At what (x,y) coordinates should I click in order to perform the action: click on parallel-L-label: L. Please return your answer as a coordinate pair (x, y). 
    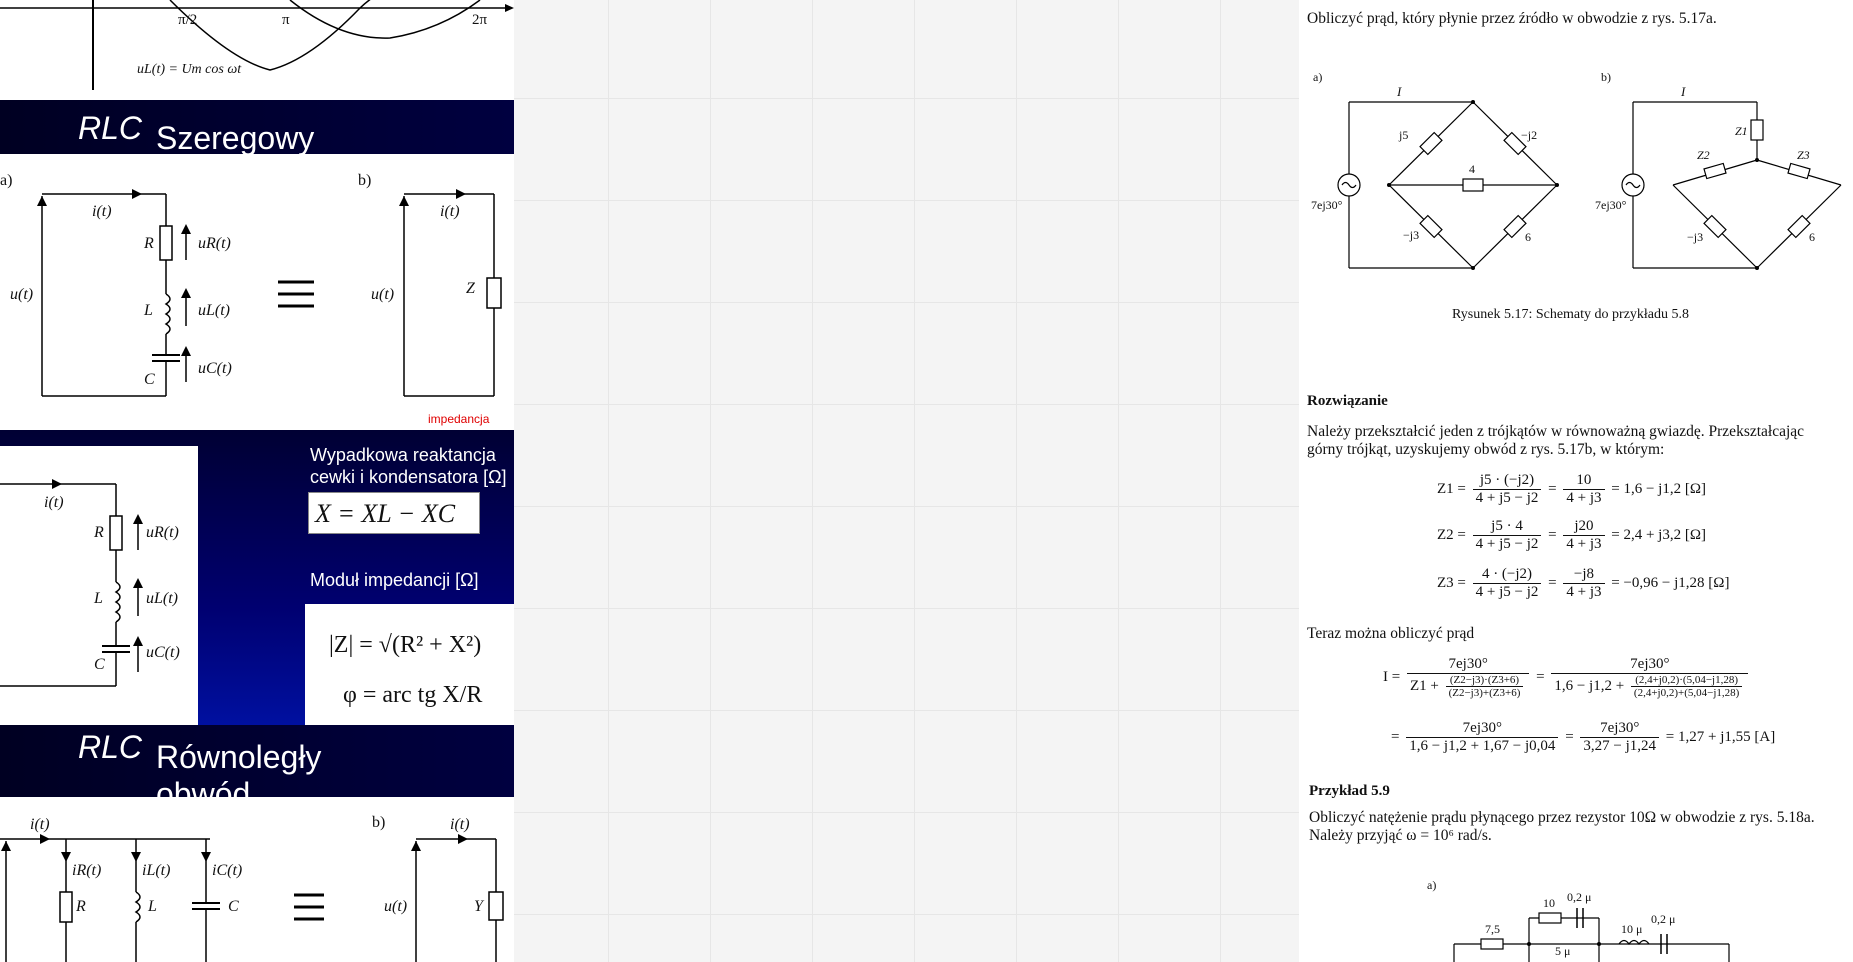
    Looking at the image, I should click on (152, 906).